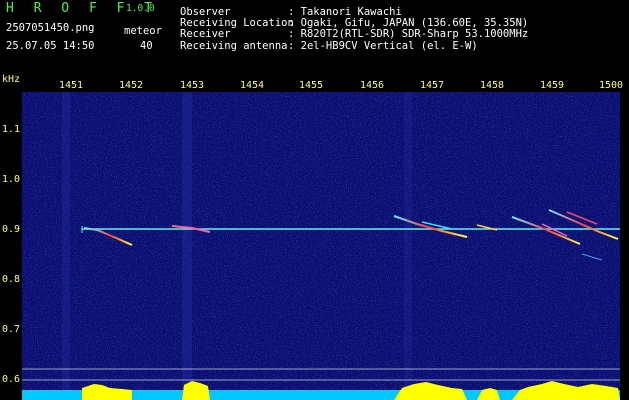 The width and height of the screenshot is (629, 400). I want to click on x-tick: 1451, so click(71, 85).